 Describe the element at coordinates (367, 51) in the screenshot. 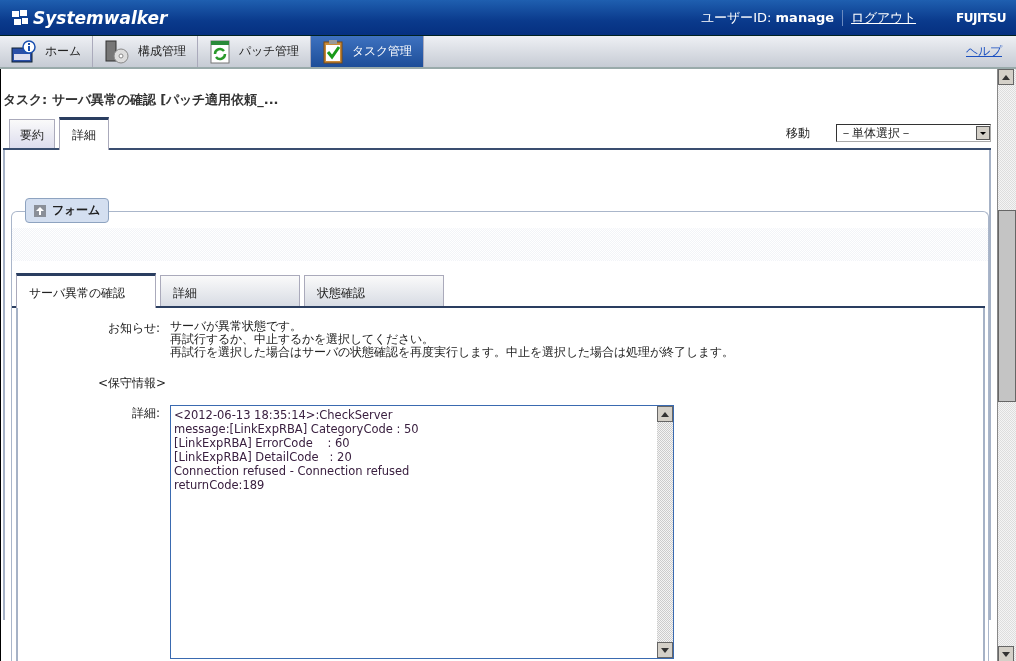

I see `nav-tab: タスク管理` at that location.